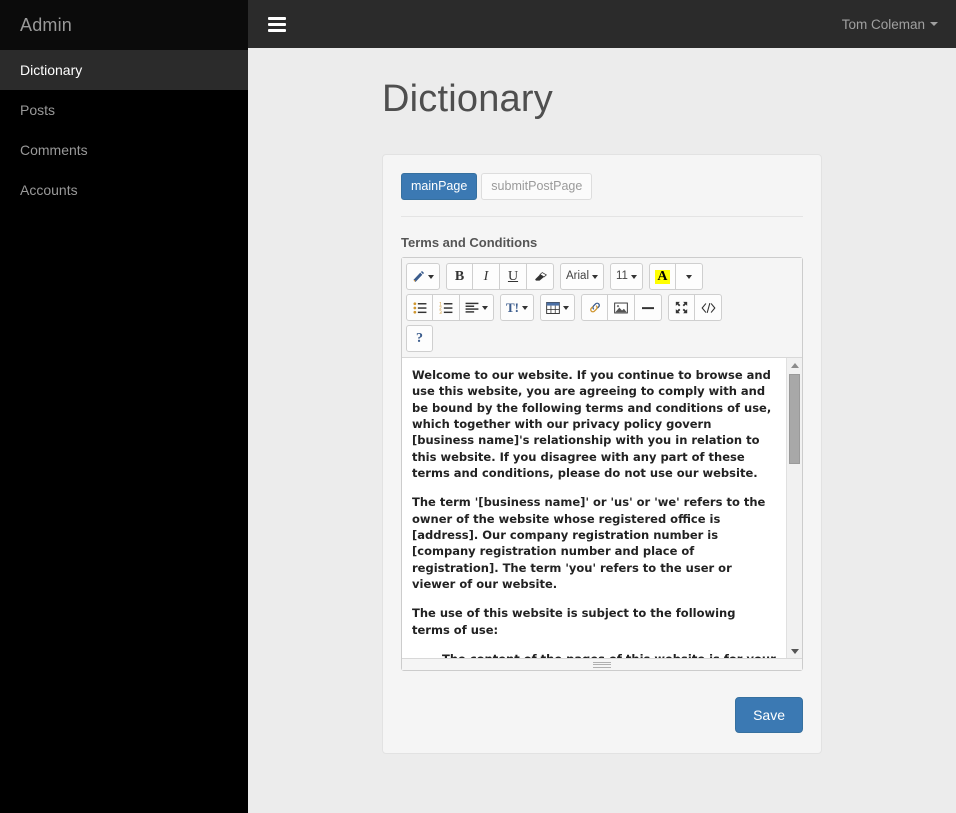  I want to click on bold-button: B, so click(459, 276).